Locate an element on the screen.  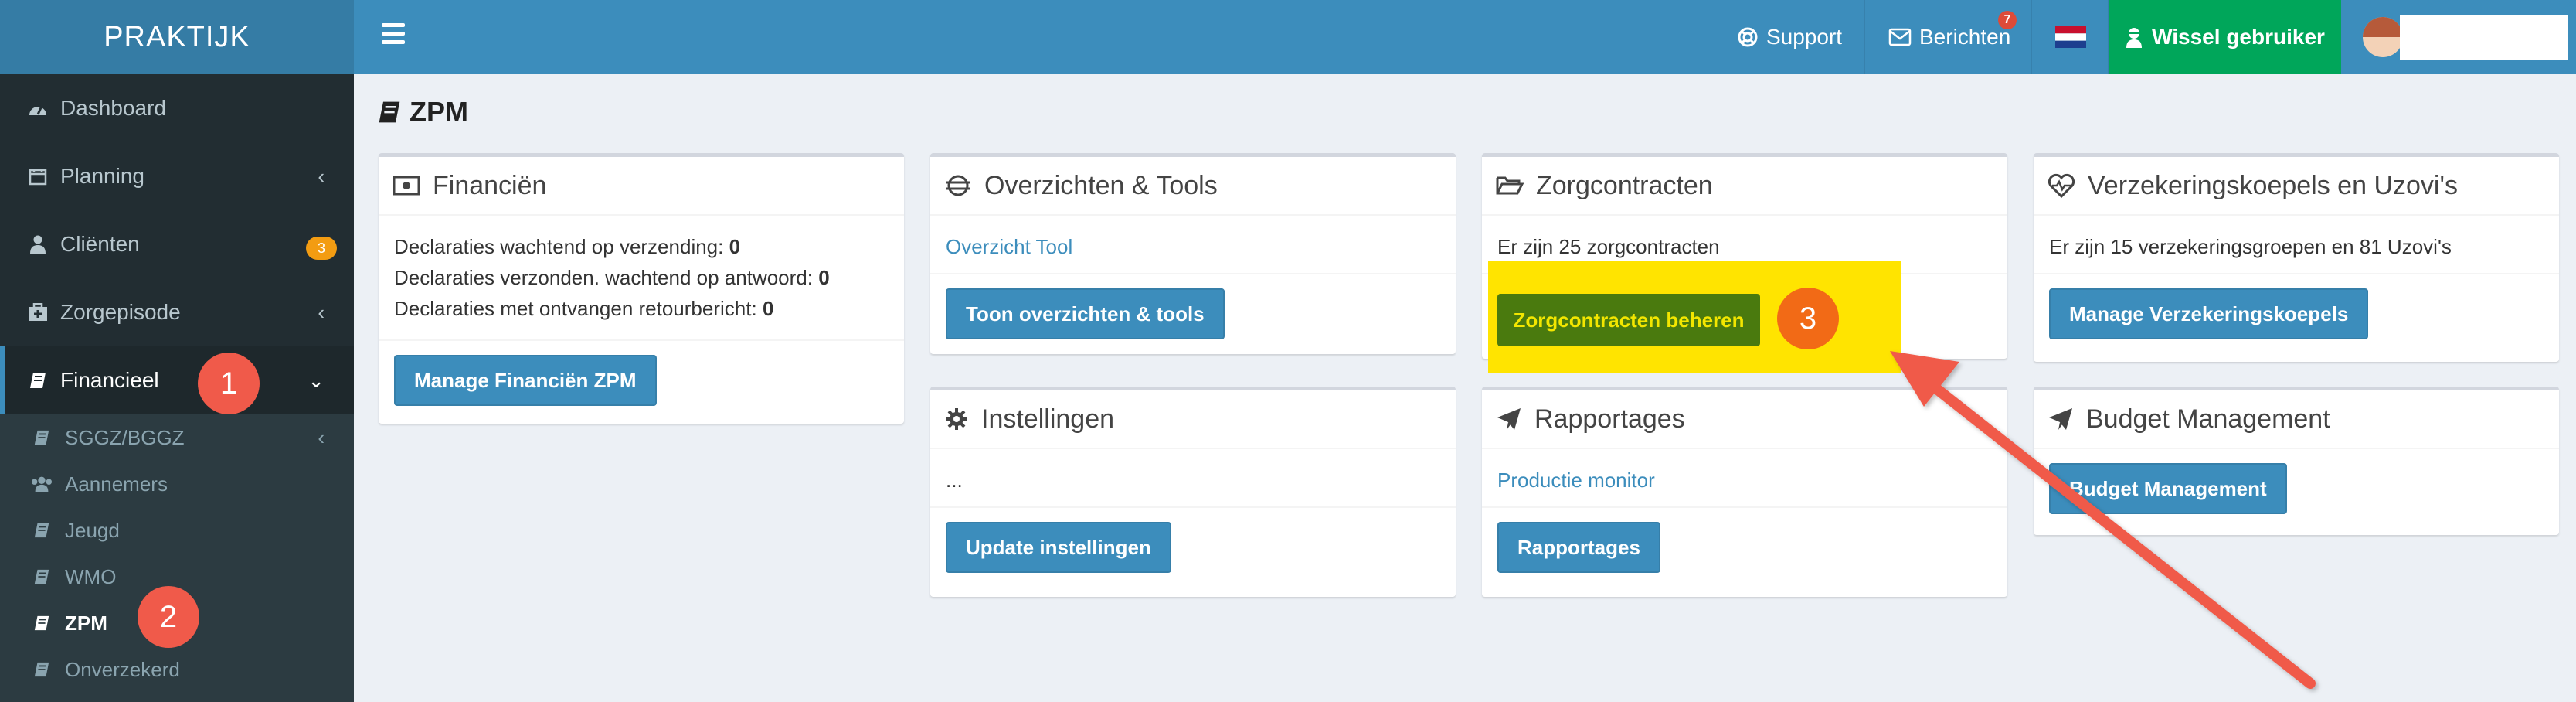
annotation-arrow is located at coordinates (2103, 520).